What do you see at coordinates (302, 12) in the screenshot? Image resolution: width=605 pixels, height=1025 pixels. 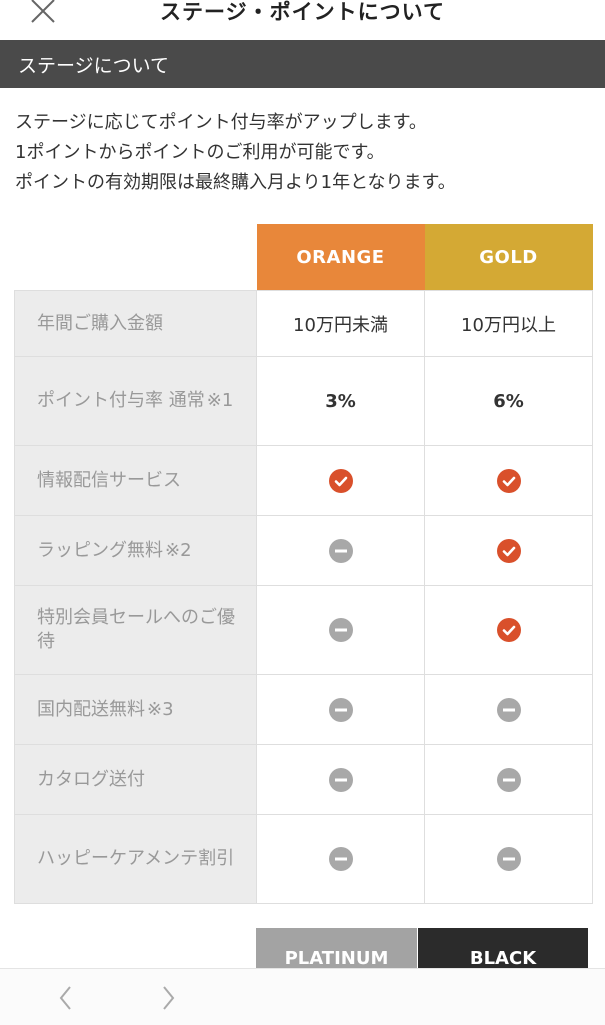 I see `page-title: ステージ・ポイントについて` at bounding box center [302, 12].